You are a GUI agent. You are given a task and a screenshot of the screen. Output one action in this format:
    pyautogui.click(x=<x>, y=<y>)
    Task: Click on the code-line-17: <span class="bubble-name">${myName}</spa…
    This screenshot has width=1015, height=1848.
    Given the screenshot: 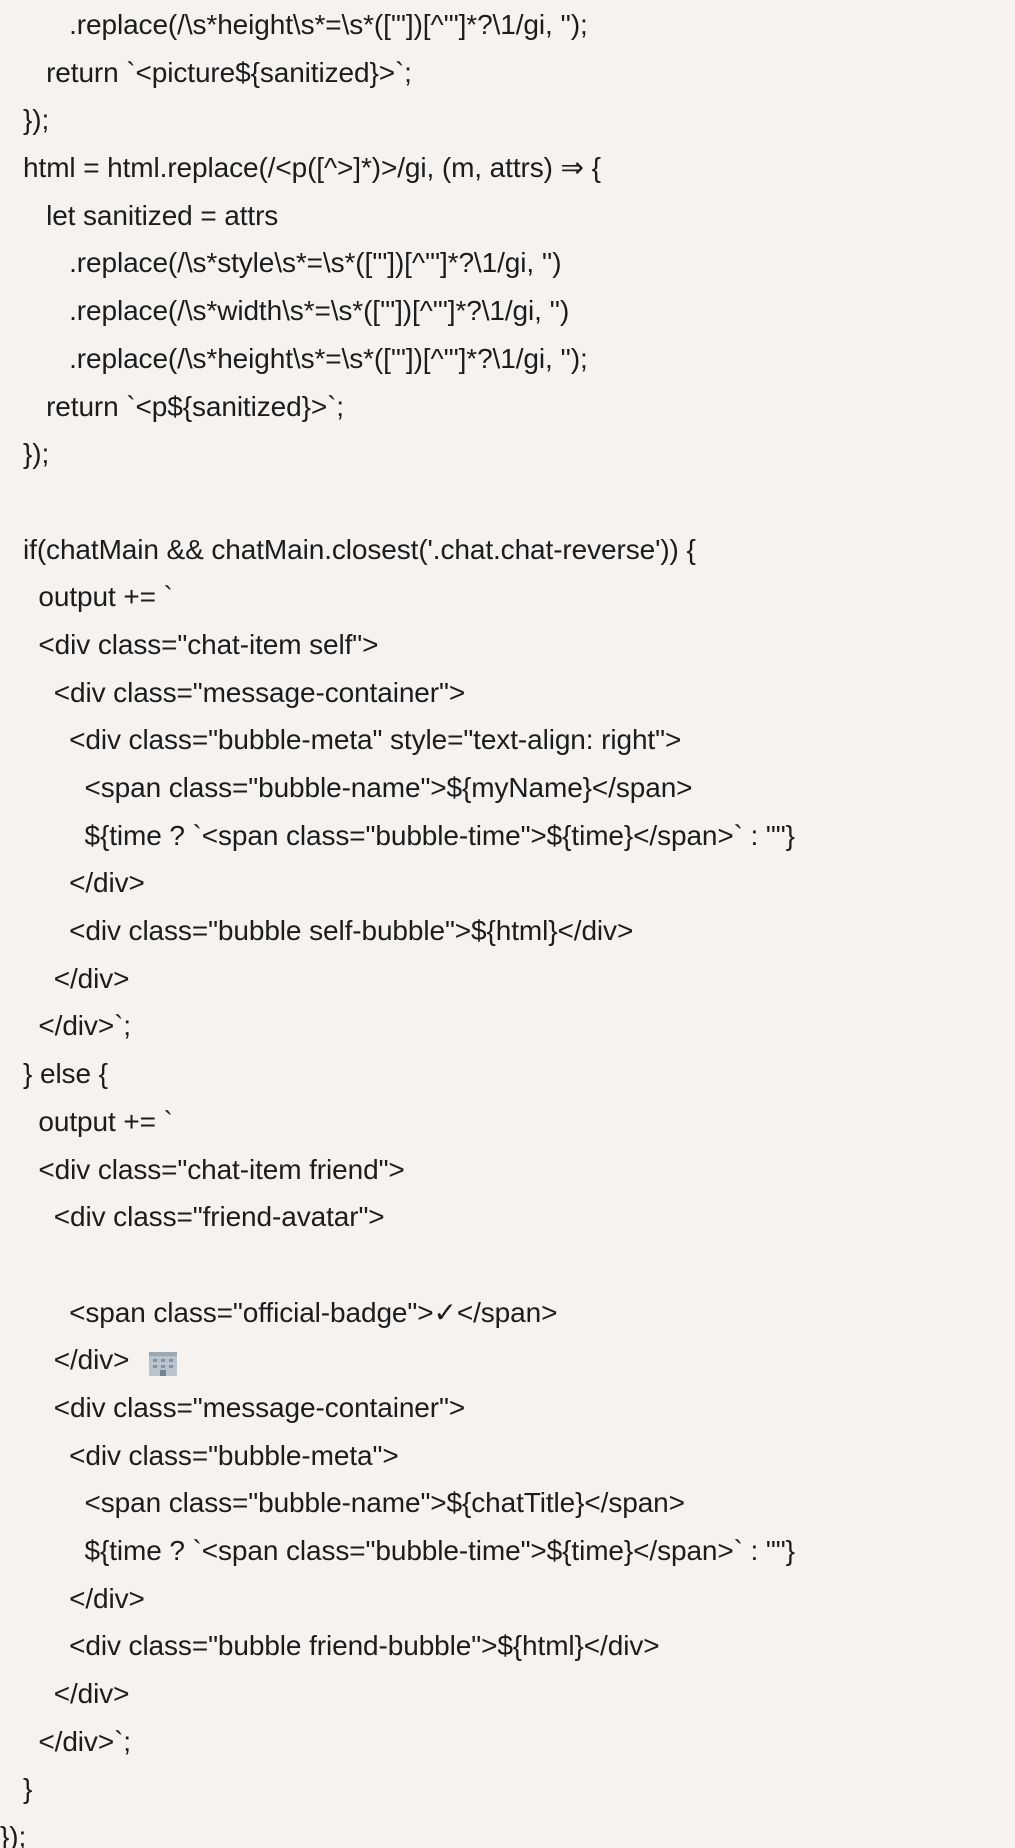 What is the action you would take?
    pyautogui.click(x=346, y=787)
    